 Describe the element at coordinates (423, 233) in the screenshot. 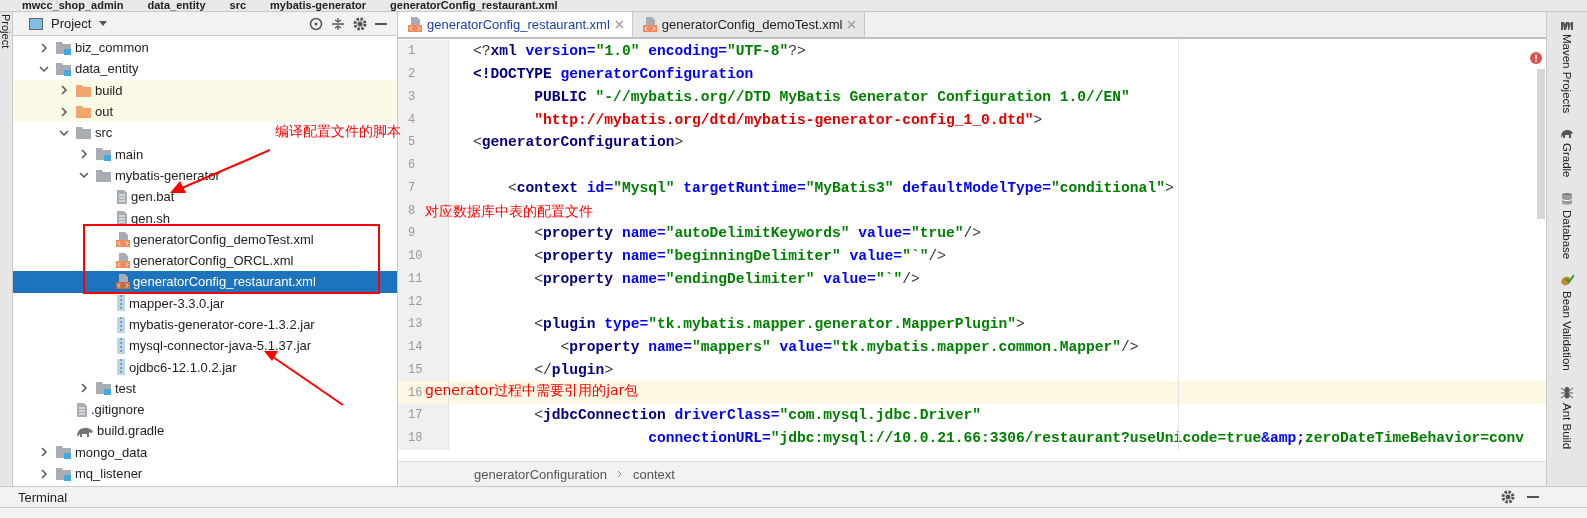

I see `line-number: 9` at that location.